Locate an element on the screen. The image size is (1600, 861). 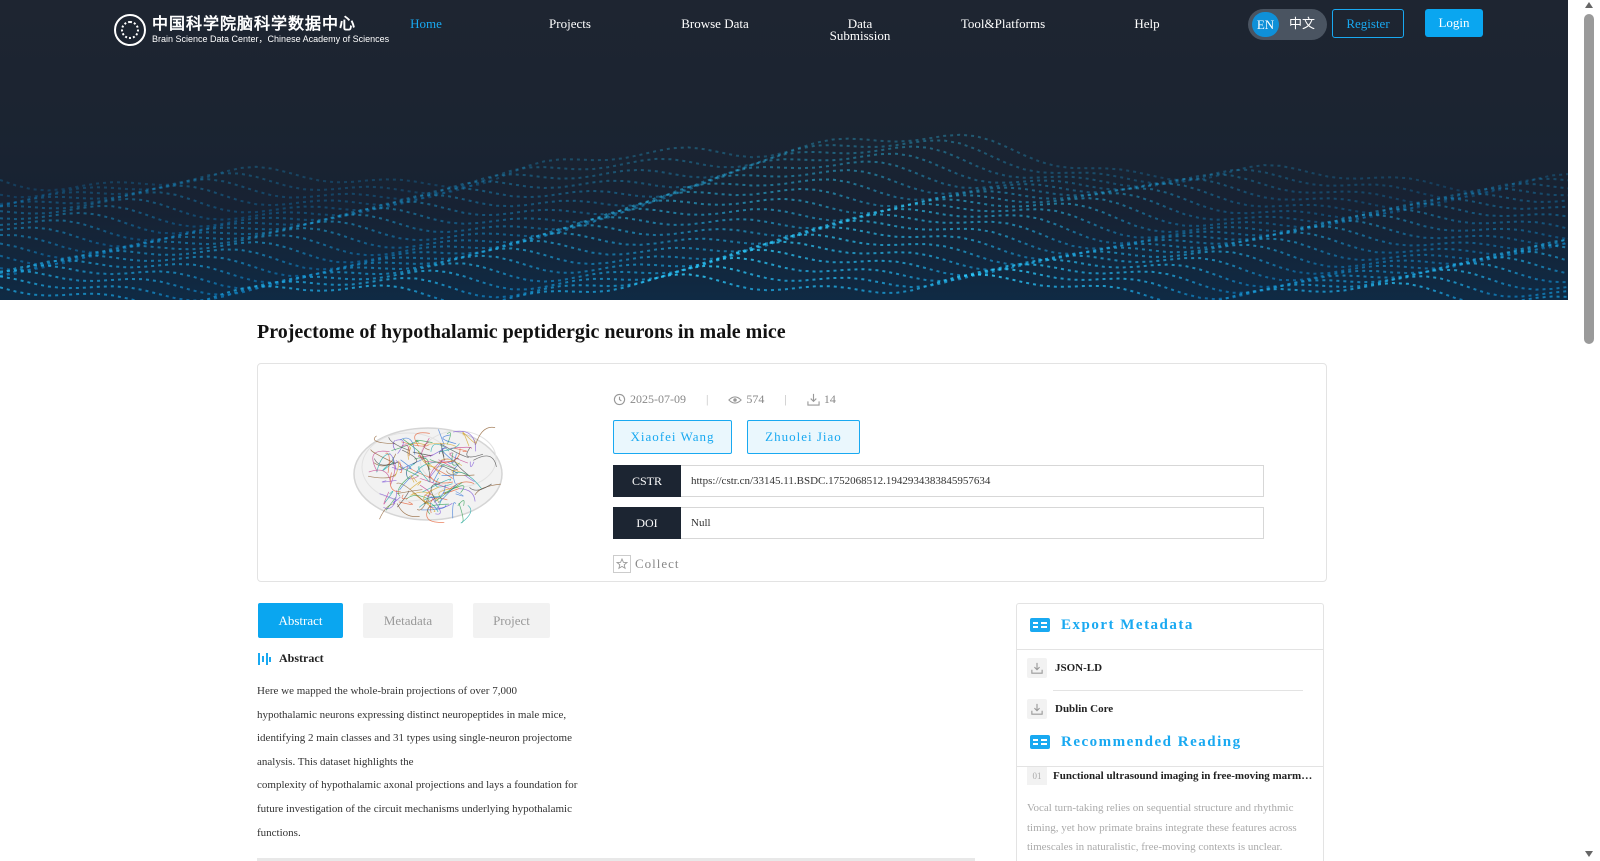
logo-chinese-text: 中国科学院脑科学数据中心 is located at coordinates (254, 23).